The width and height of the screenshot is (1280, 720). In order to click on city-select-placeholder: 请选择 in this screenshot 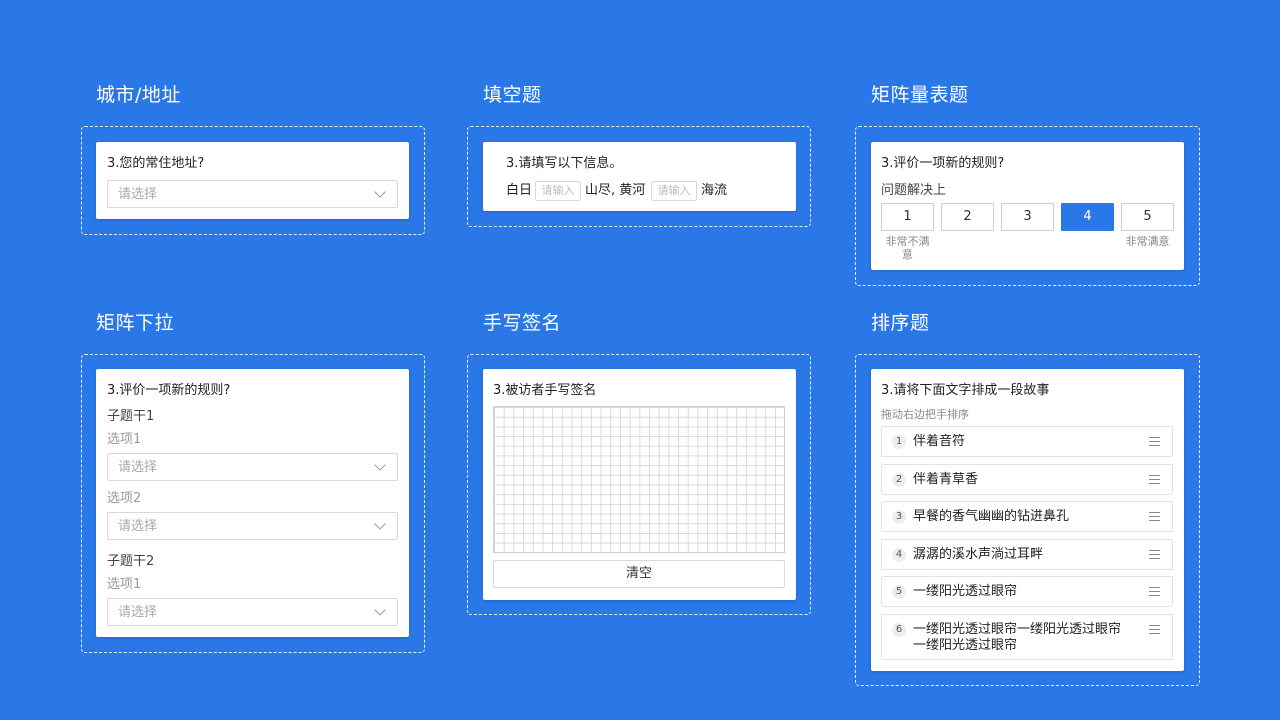, I will do `click(138, 194)`.